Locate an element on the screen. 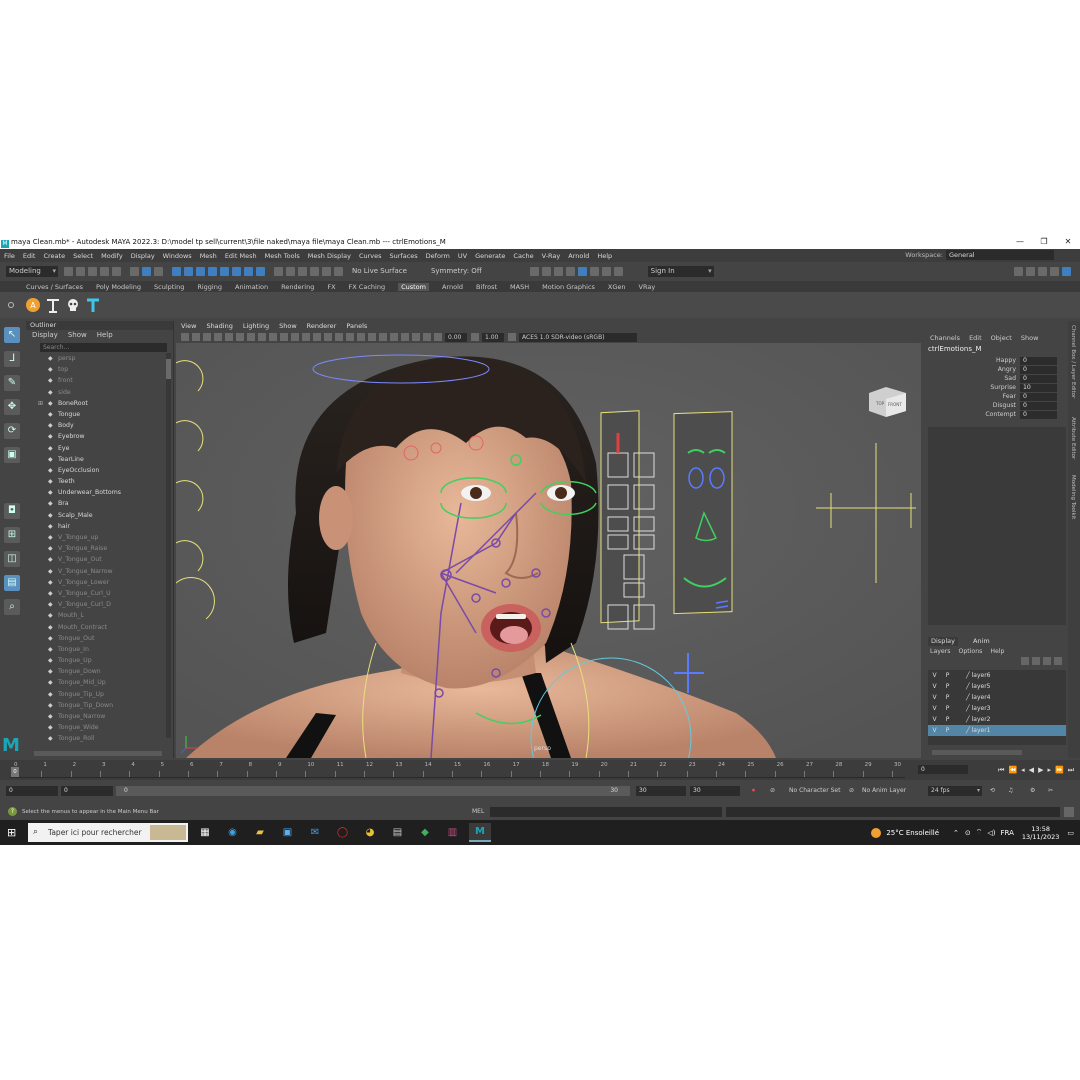 The width and height of the screenshot is (1080, 1080). outliner-scrollbar-horizontal is located at coordinates (98, 753).